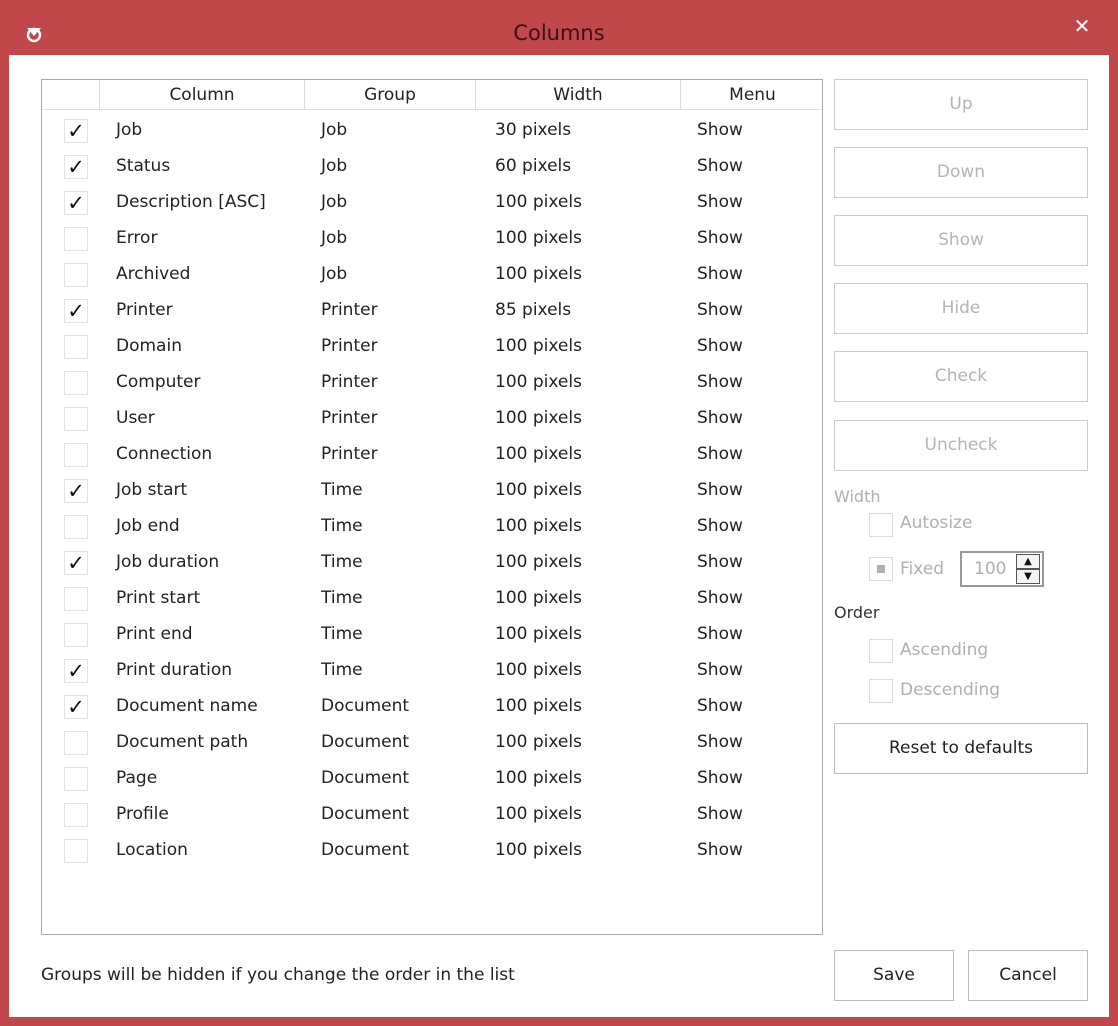 This screenshot has height=1026, width=1118. What do you see at coordinates (432, 347) in the screenshot?
I see `table-row: Domain Printer 100 pixels Show` at bounding box center [432, 347].